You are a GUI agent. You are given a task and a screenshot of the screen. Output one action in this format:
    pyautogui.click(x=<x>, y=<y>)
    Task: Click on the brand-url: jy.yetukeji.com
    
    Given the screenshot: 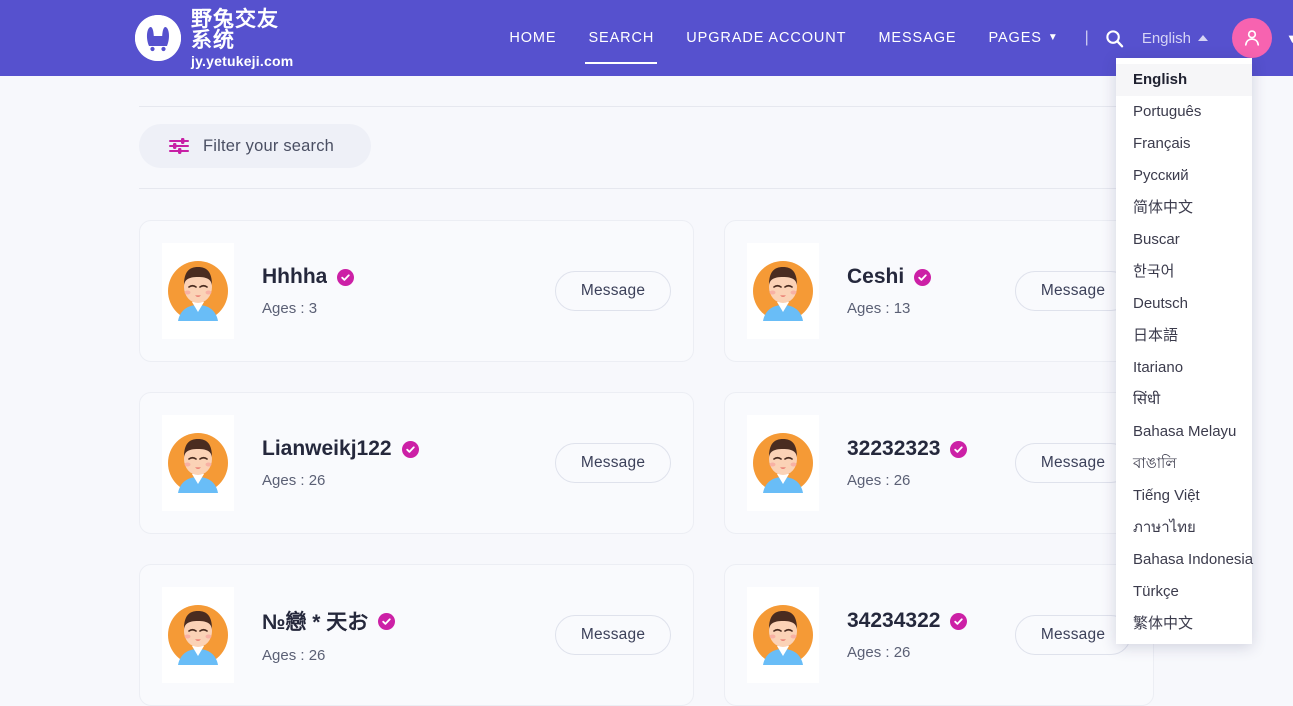 What is the action you would take?
    pyautogui.click(x=242, y=60)
    